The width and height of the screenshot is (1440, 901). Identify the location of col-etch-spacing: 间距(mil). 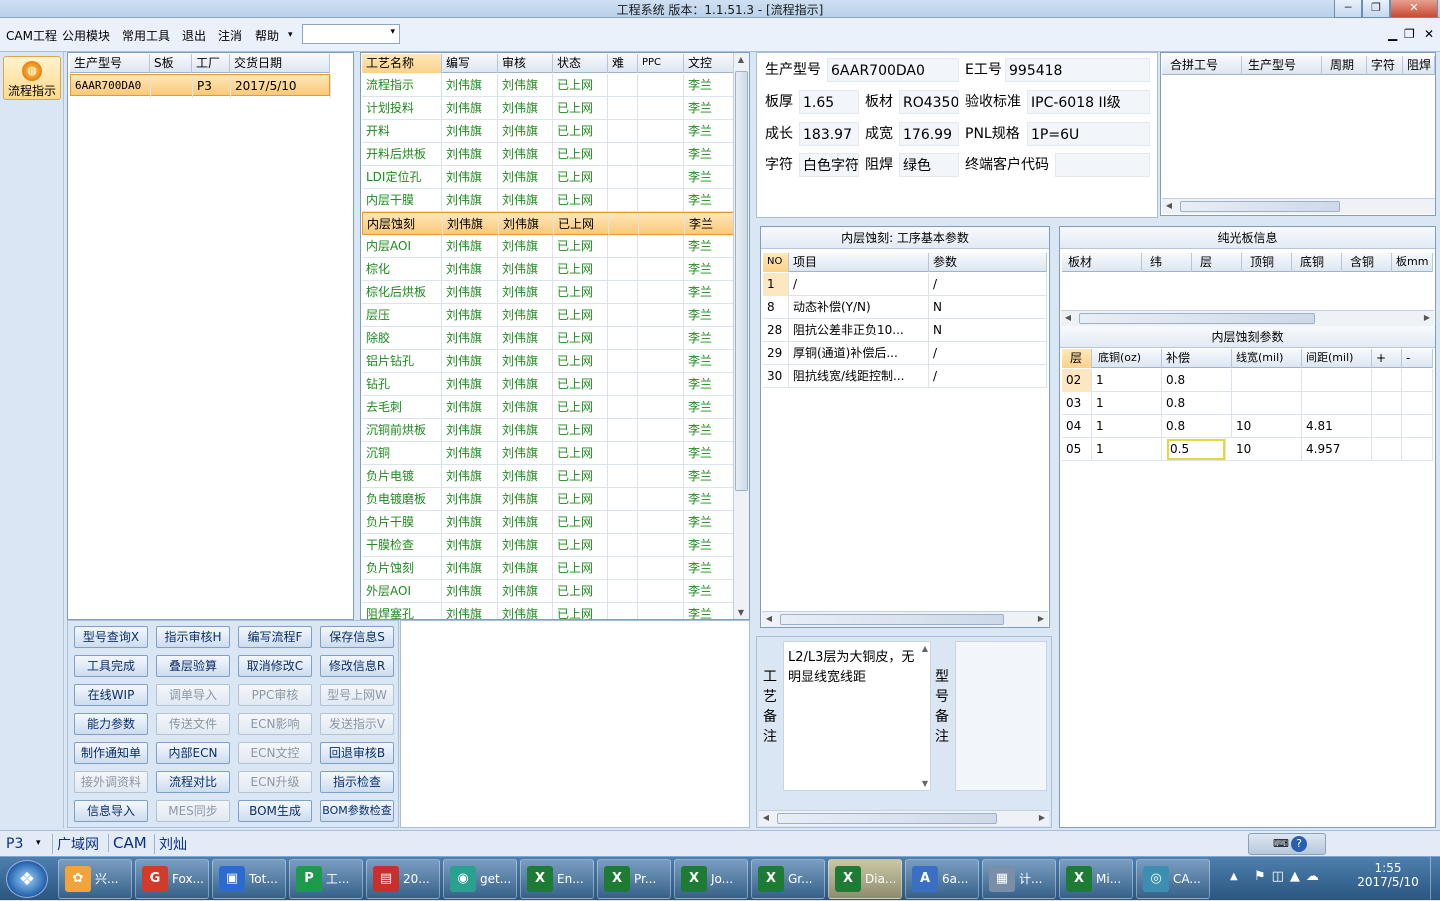
(1337, 358).